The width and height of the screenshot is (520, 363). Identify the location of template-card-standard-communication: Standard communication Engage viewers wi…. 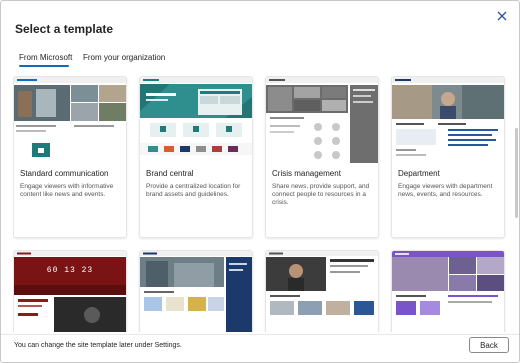
(70, 157).